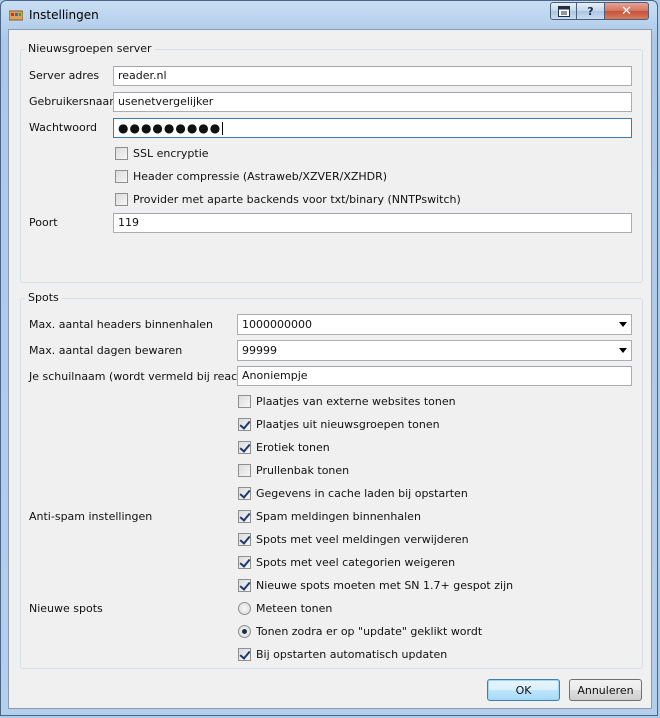 The width and height of the screenshot is (660, 718). What do you see at coordinates (244, 447) in the screenshot?
I see `erotic-checkbox` at bounding box center [244, 447].